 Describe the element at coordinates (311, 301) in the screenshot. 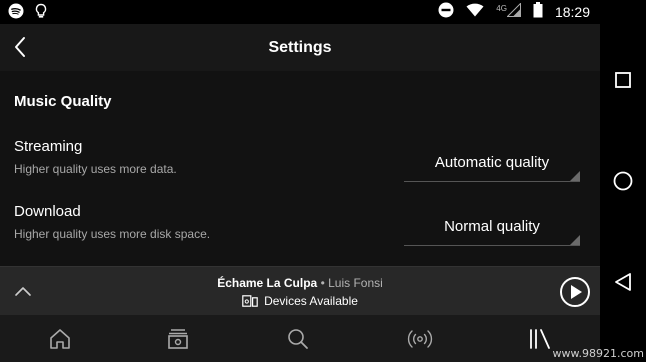

I see `devices-available-label: Devices Available` at that location.